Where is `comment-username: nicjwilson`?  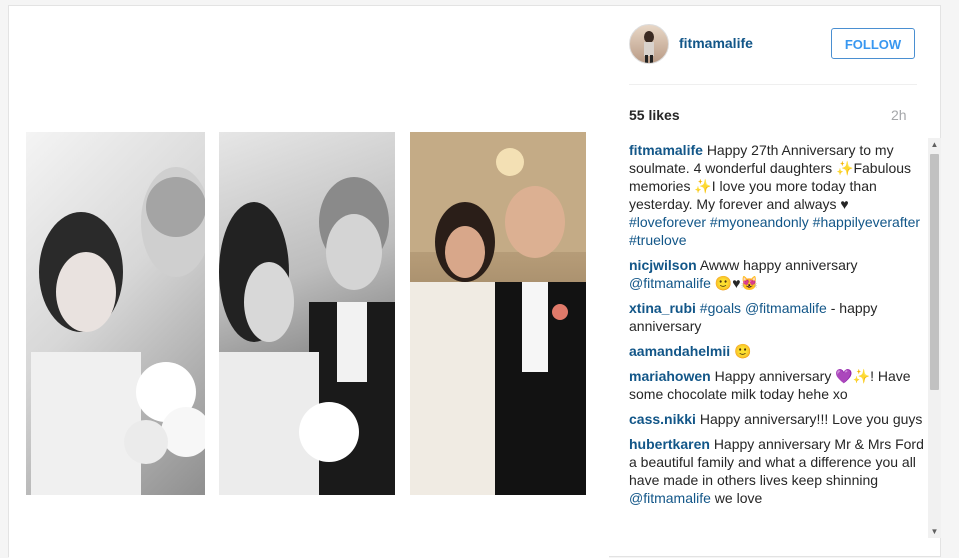 comment-username: nicjwilson is located at coordinates (663, 265).